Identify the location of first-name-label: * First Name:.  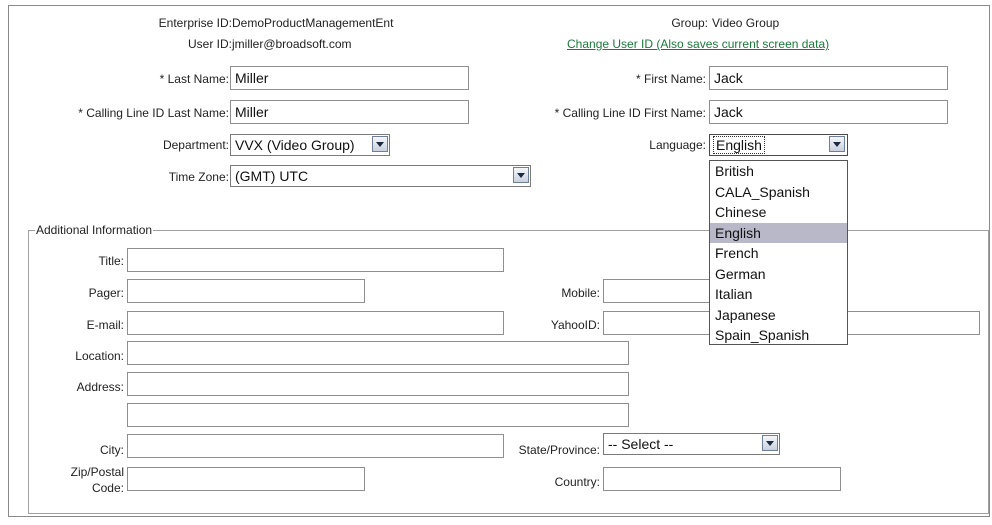
(670, 79).